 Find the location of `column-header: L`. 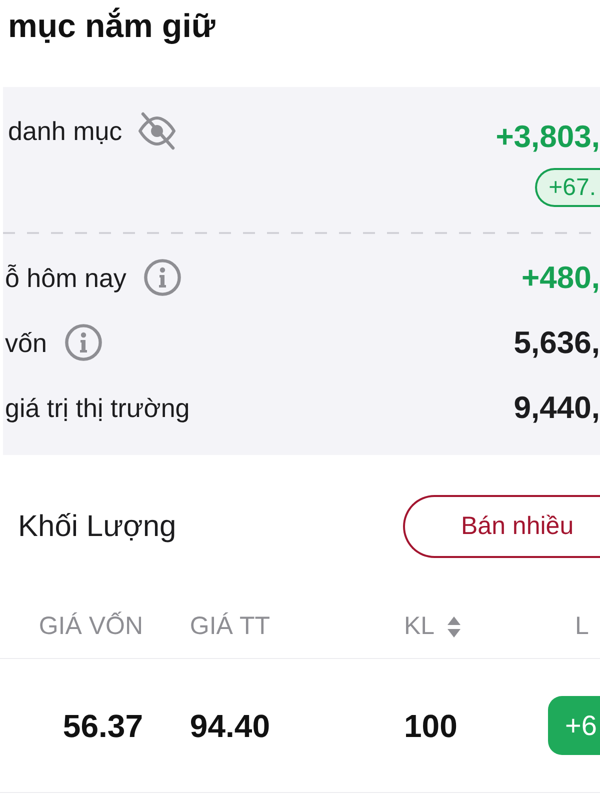

column-header: L is located at coordinates (582, 626).